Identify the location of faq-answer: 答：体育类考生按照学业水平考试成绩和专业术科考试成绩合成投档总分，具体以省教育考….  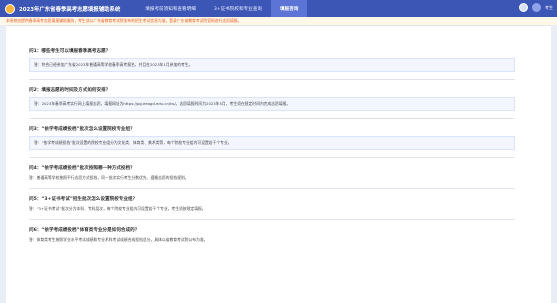
(118, 239).